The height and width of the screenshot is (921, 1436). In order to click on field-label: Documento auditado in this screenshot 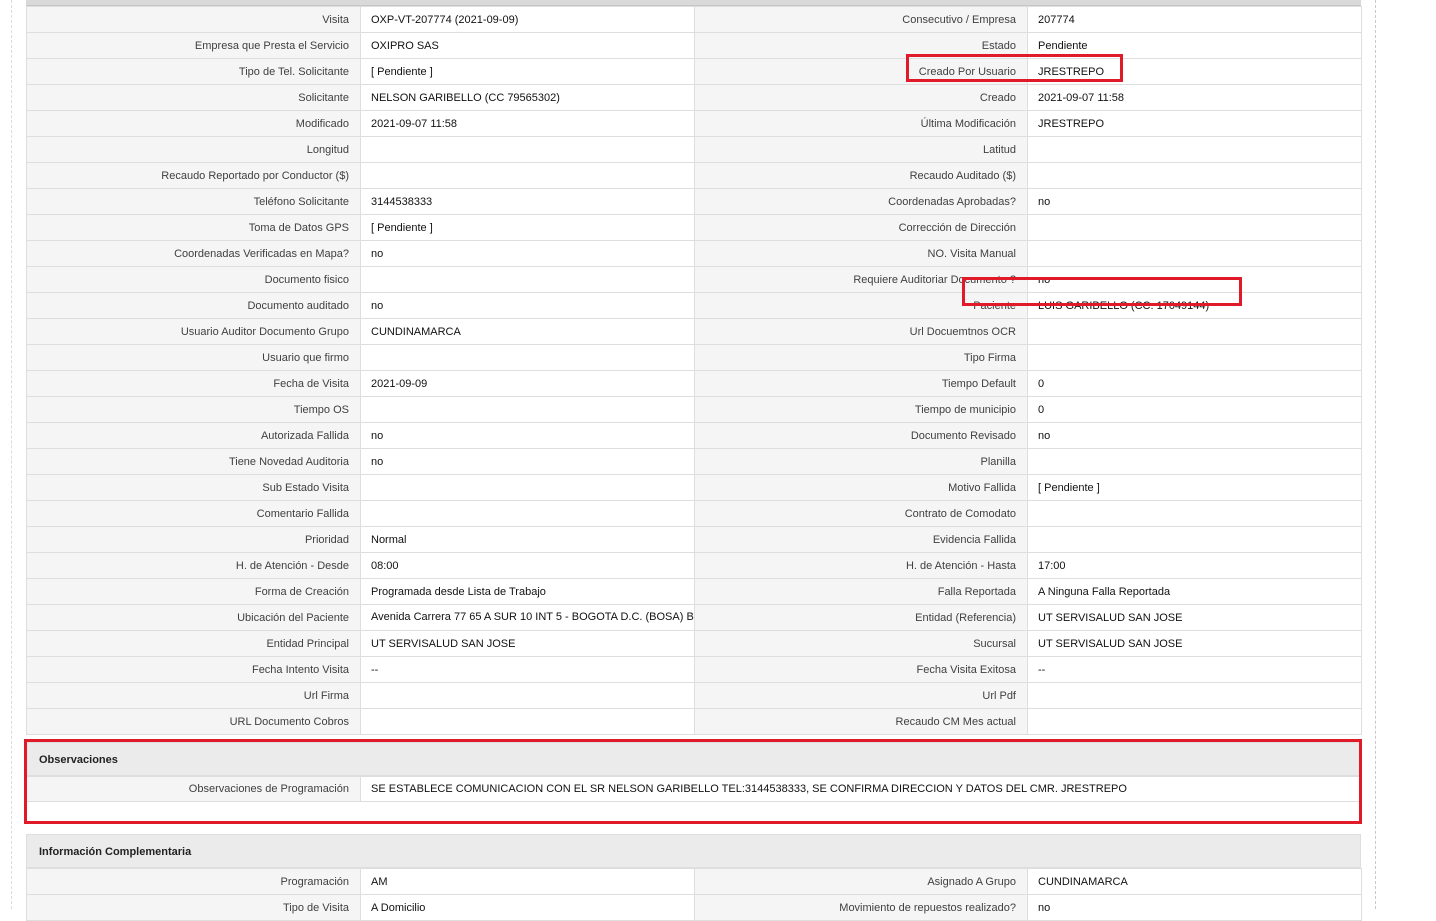, I will do `click(193, 305)`.